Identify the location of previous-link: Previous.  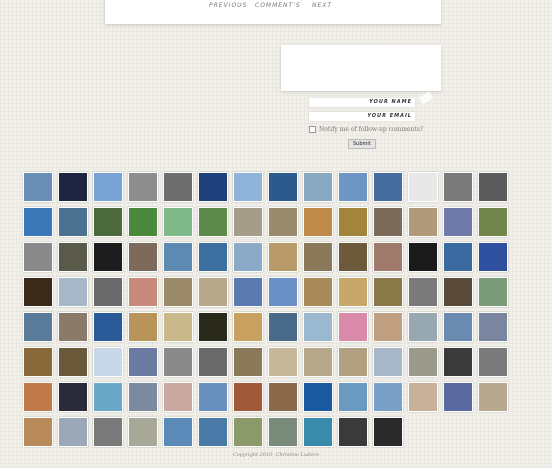
(228, 5).